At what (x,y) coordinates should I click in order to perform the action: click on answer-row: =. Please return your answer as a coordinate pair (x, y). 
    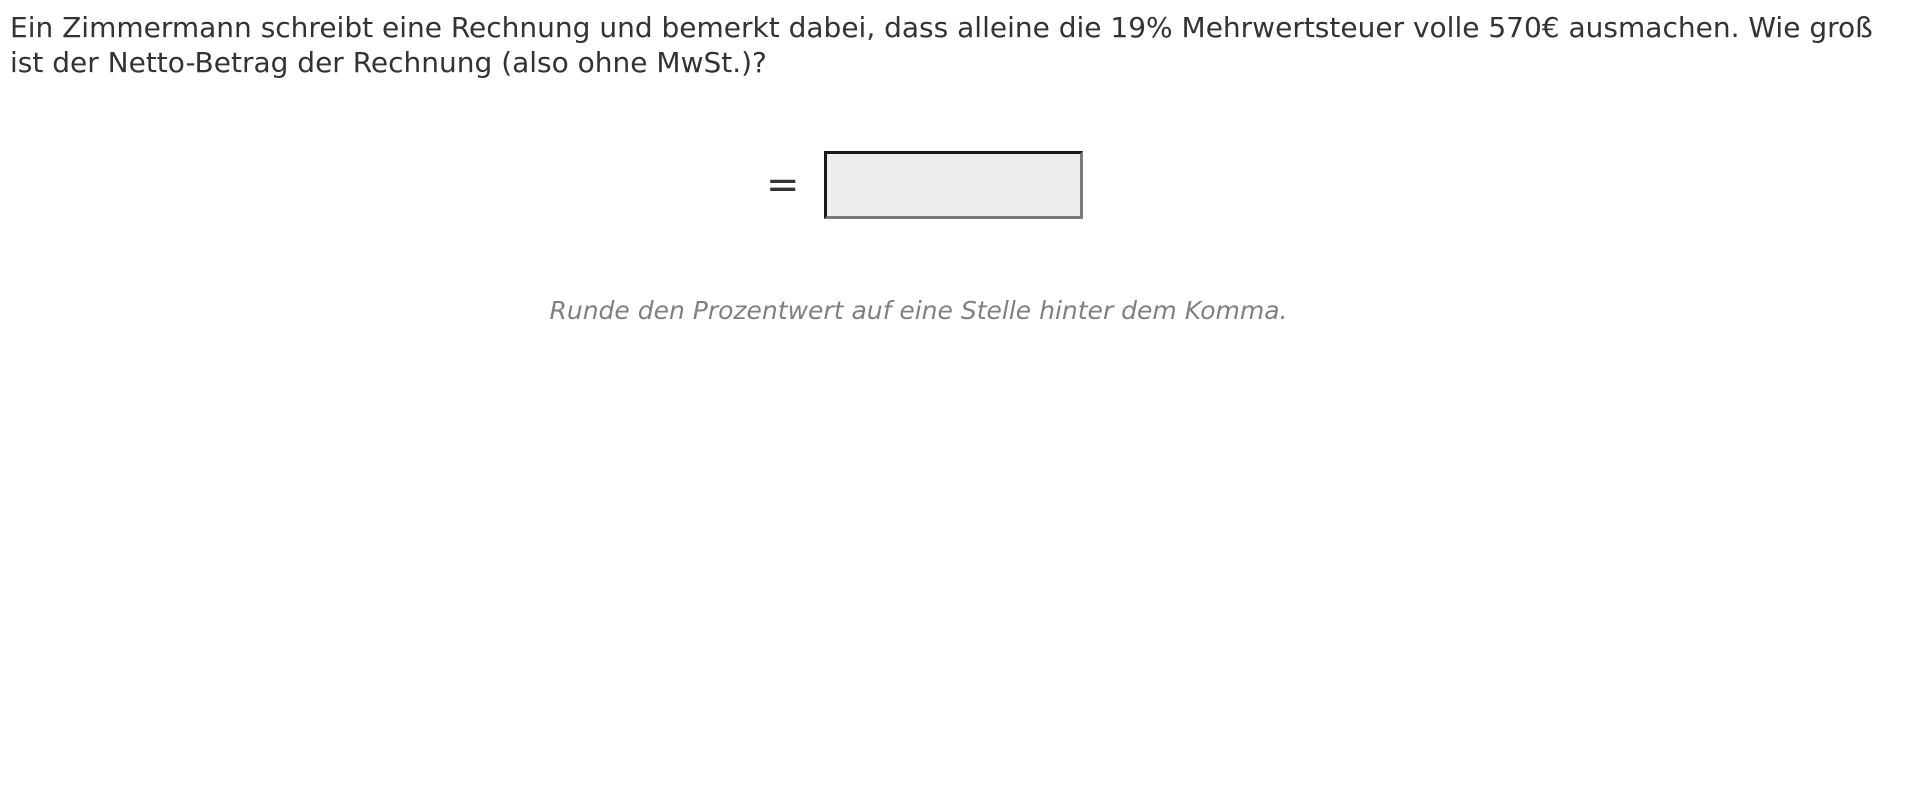
    Looking at the image, I should click on (960, 186).